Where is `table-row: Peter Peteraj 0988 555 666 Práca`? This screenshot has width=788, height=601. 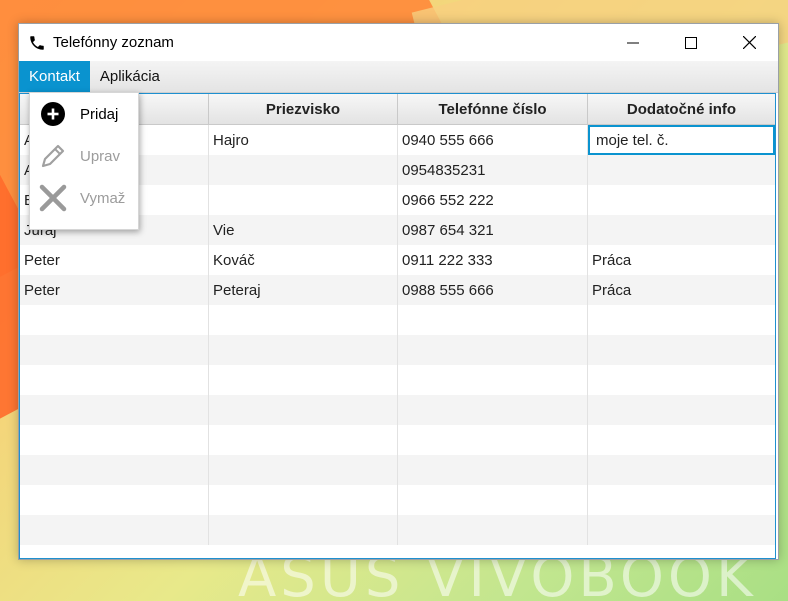
table-row: Peter Peteraj 0988 555 666 Práca is located at coordinates (397, 290).